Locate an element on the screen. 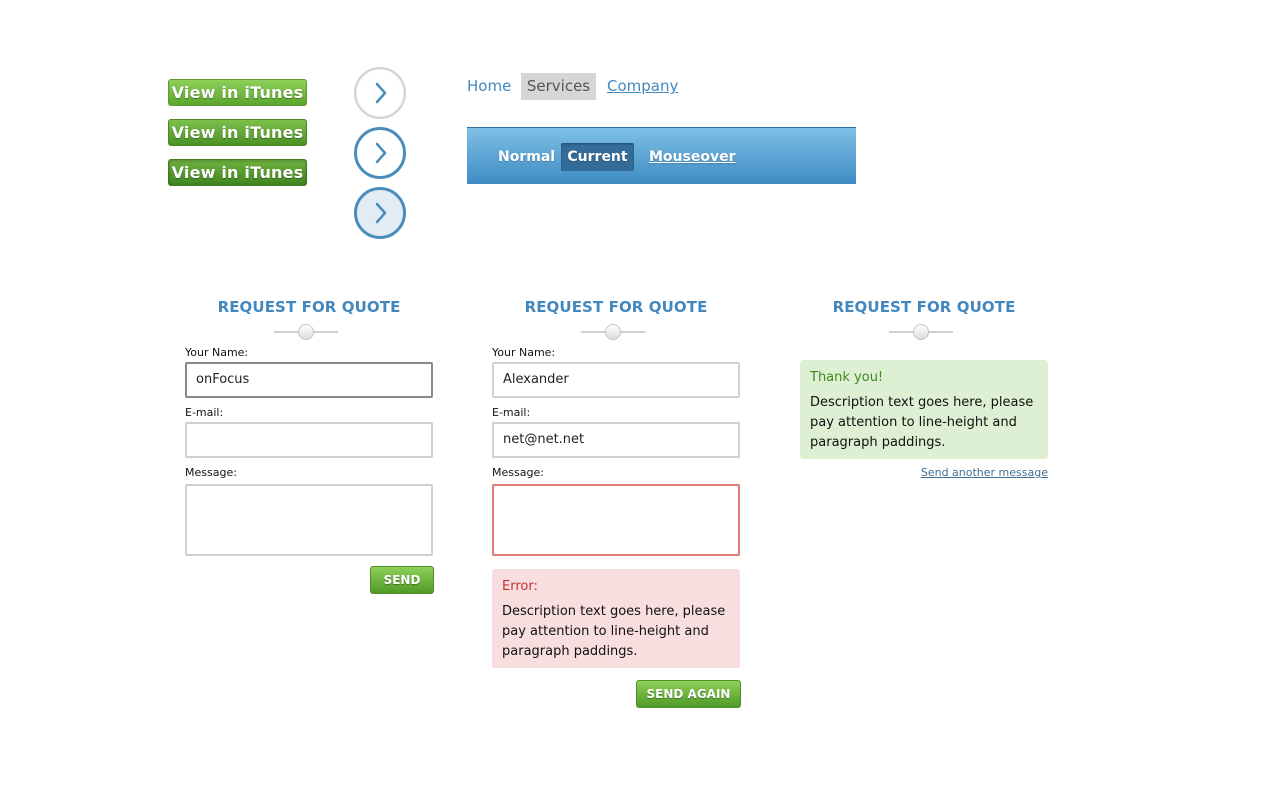 This screenshot has height=812, width=1280. next-arrow-button-normal is located at coordinates (380, 93).